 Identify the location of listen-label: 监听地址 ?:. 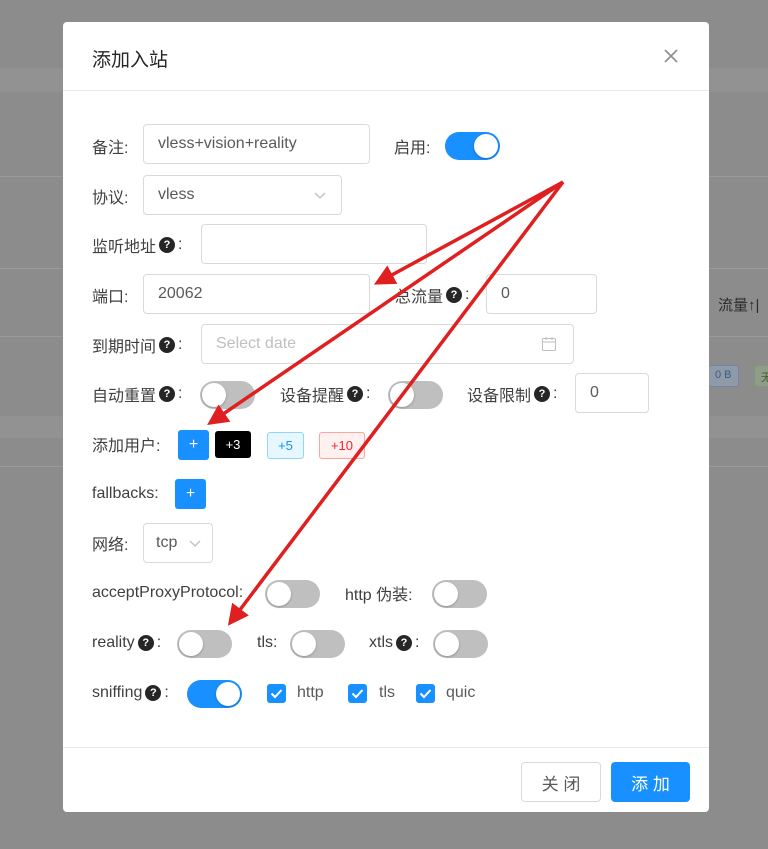
(137, 245).